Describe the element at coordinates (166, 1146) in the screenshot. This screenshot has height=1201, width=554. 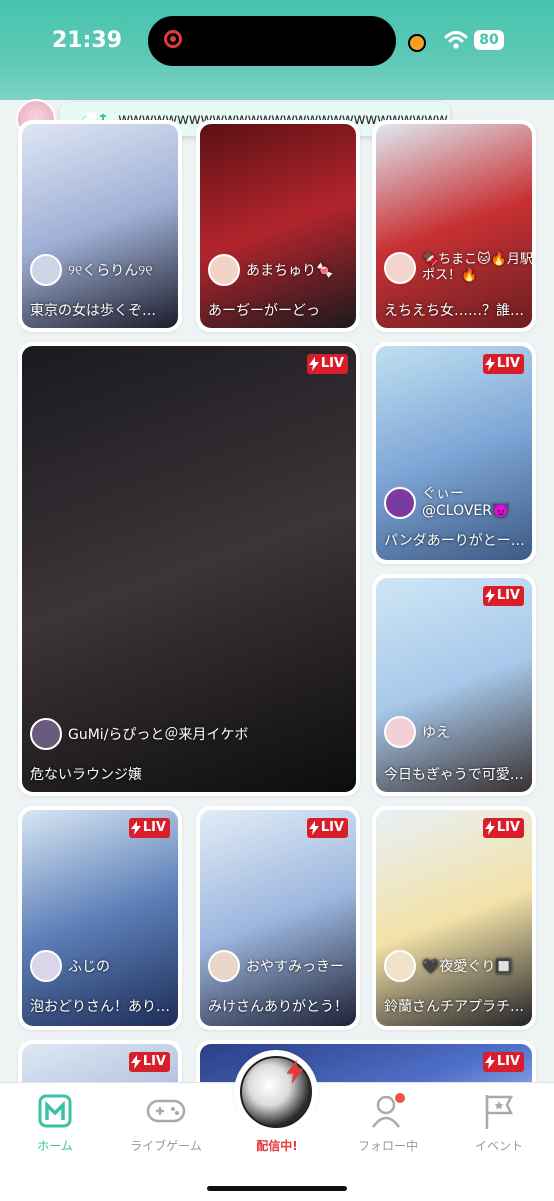
I see `nav-live-game-label: ライブゲーム` at that location.